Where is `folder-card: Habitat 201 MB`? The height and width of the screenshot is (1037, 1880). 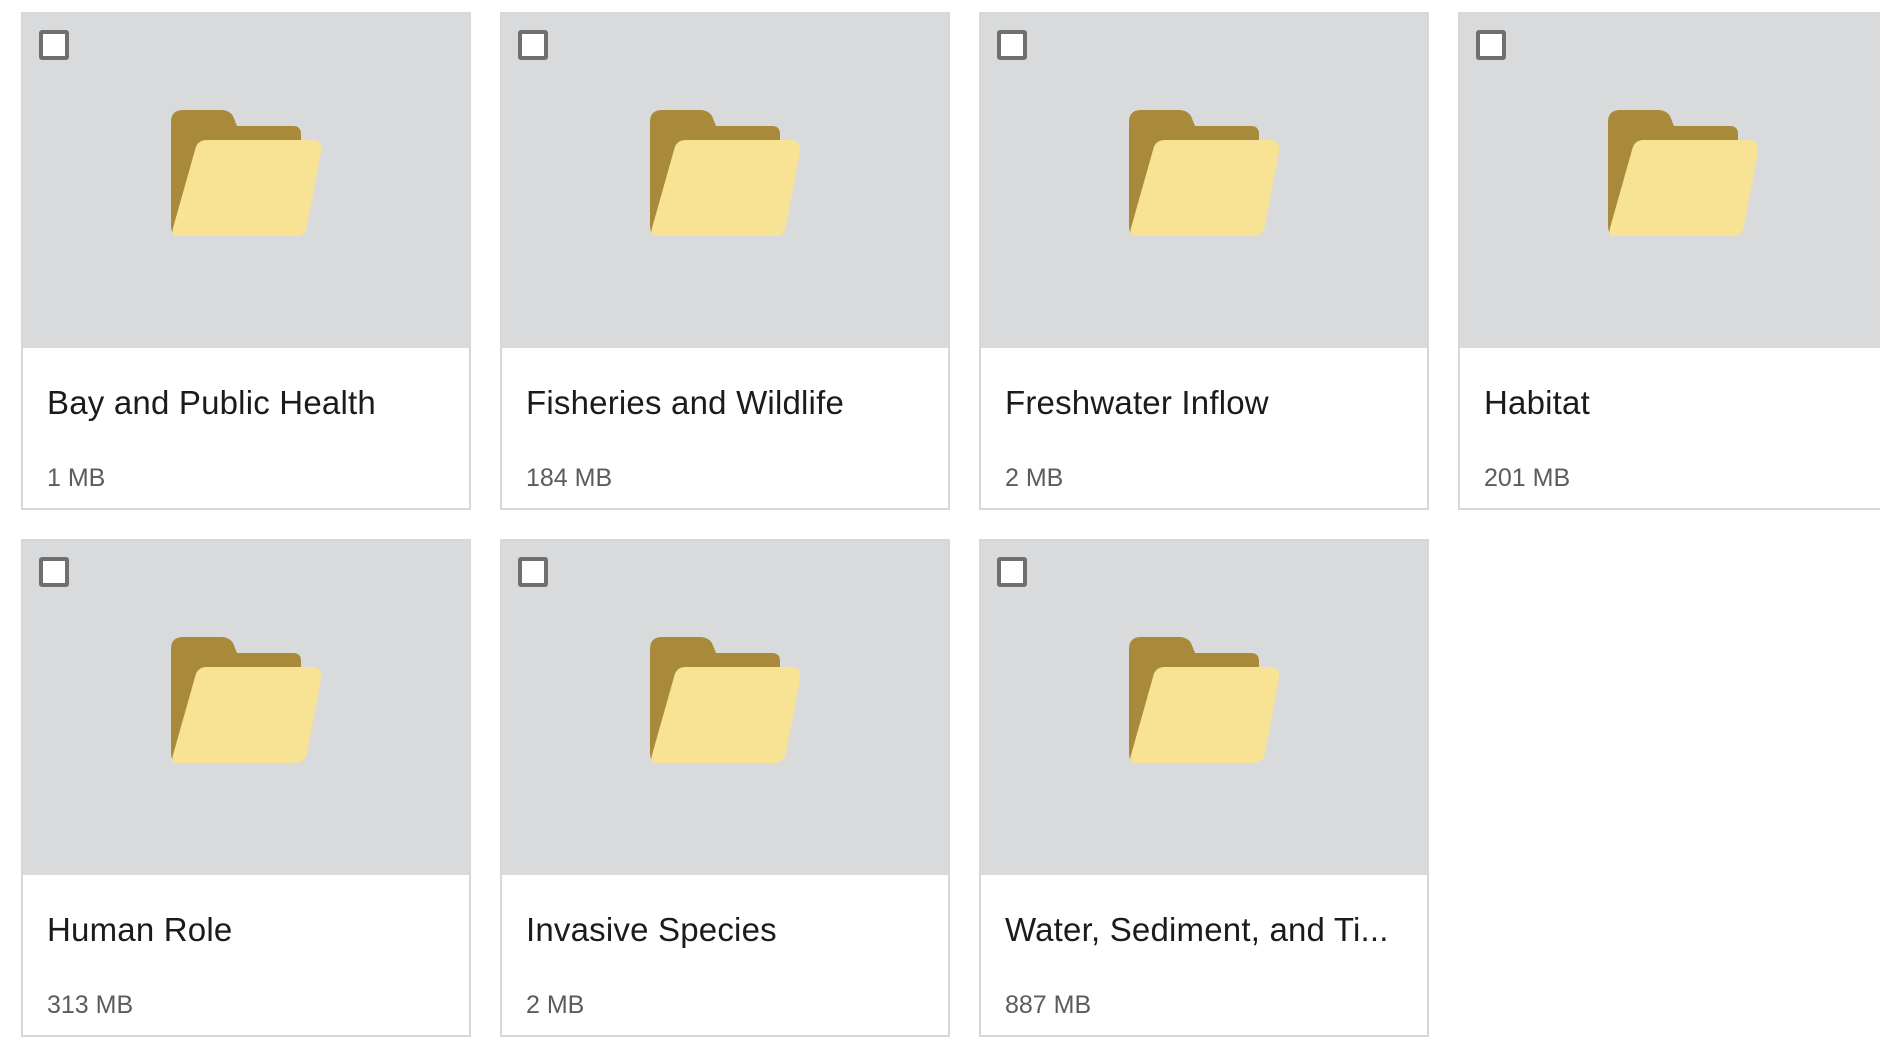 folder-card: Habitat 201 MB is located at coordinates (1669, 261).